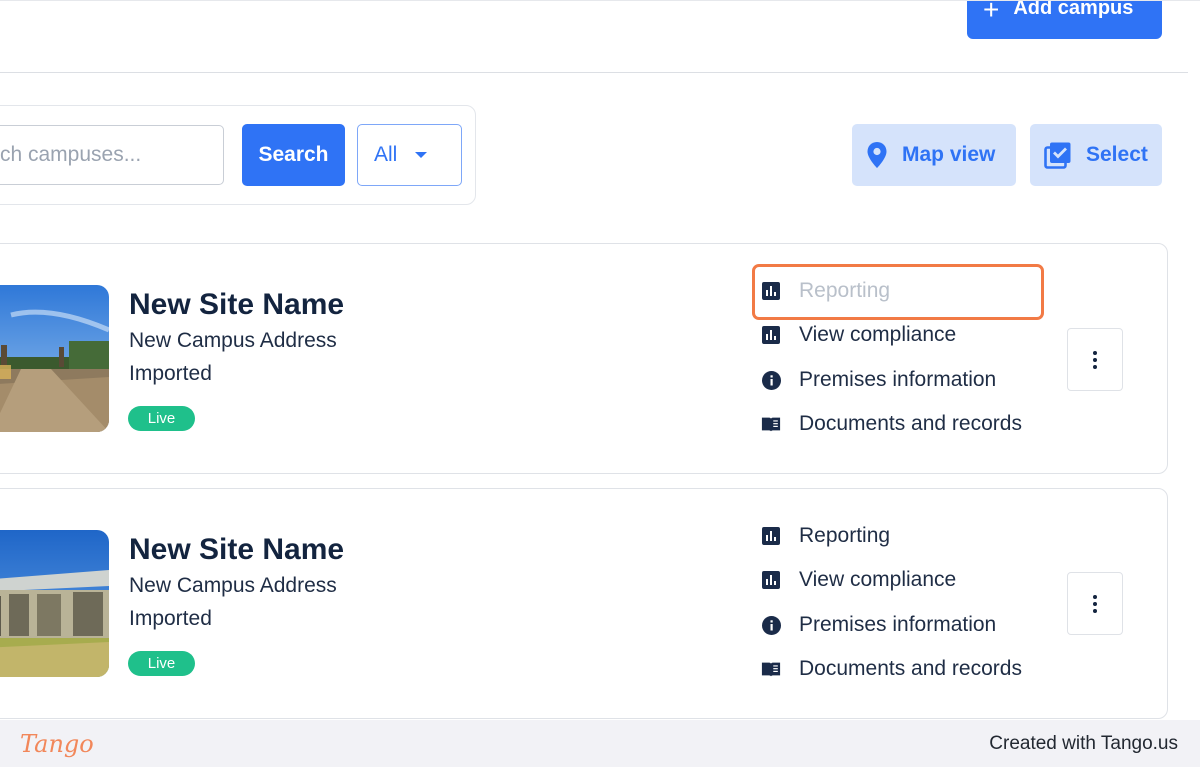 The height and width of the screenshot is (767, 1200). I want to click on map-pin-icon, so click(877, 155).